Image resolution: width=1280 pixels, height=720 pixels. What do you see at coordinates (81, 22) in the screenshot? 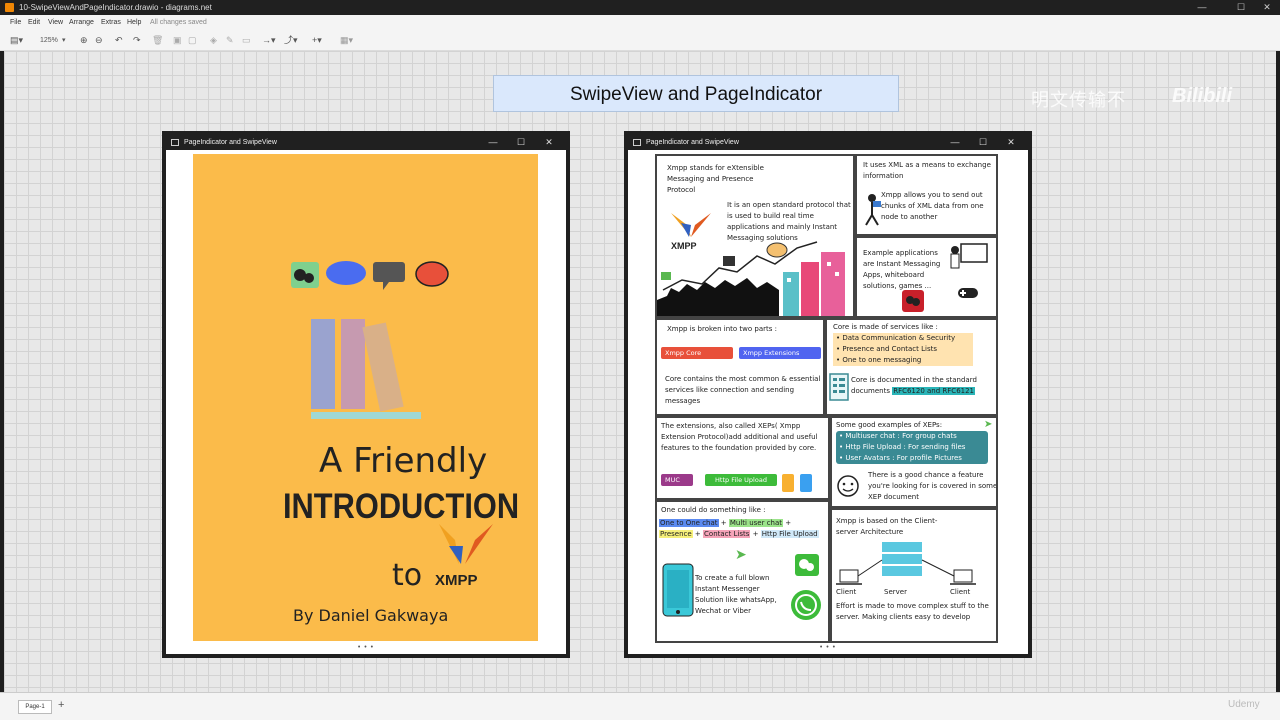
I see `menu-arrange: Arrange` at bounding box center [81, 22].